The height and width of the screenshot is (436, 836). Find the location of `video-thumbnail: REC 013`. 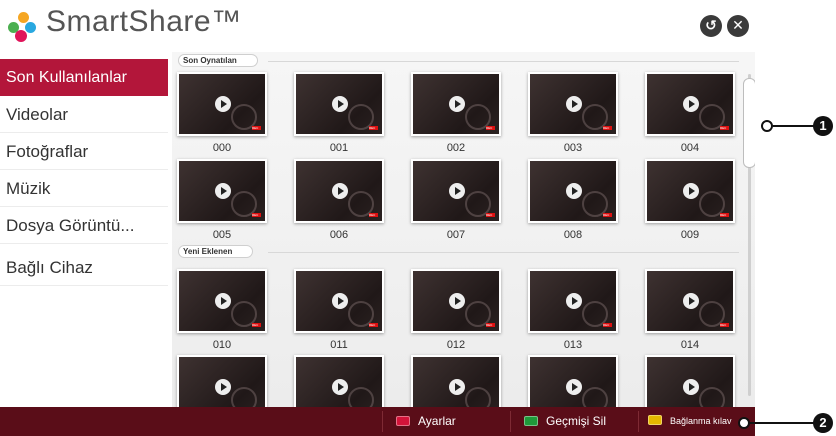

video-thumbnail: REC 013 is located at coordinates (573, 310).